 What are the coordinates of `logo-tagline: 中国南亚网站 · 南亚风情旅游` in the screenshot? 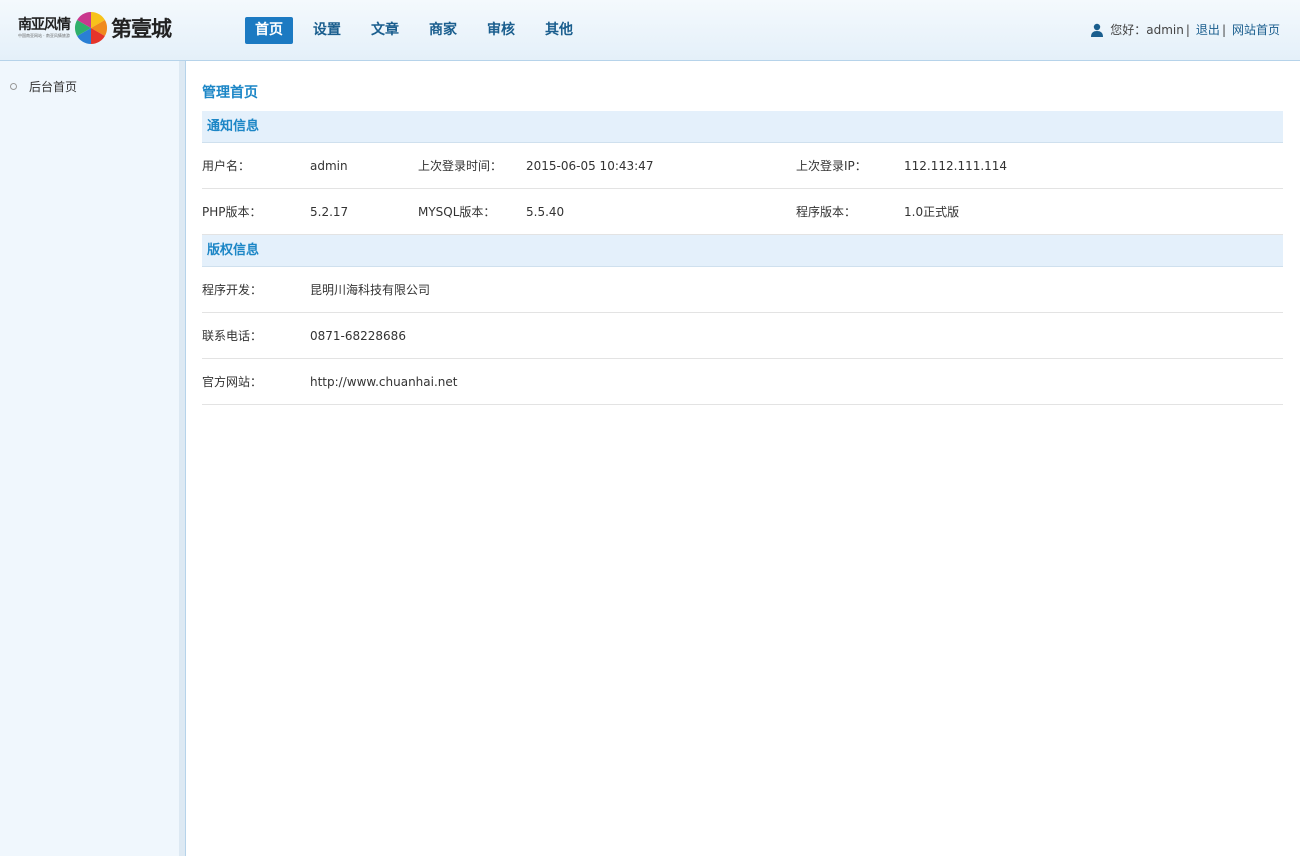 It's located at (44, 35).